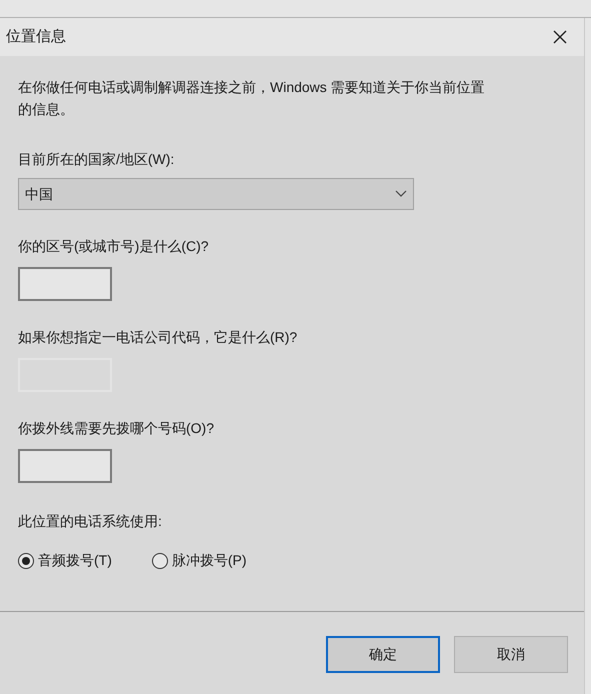  Describe the element at coordinates (90, 521) in the screenshot. I see `dialing-label: 此位置的电话系统使用:` at that location.